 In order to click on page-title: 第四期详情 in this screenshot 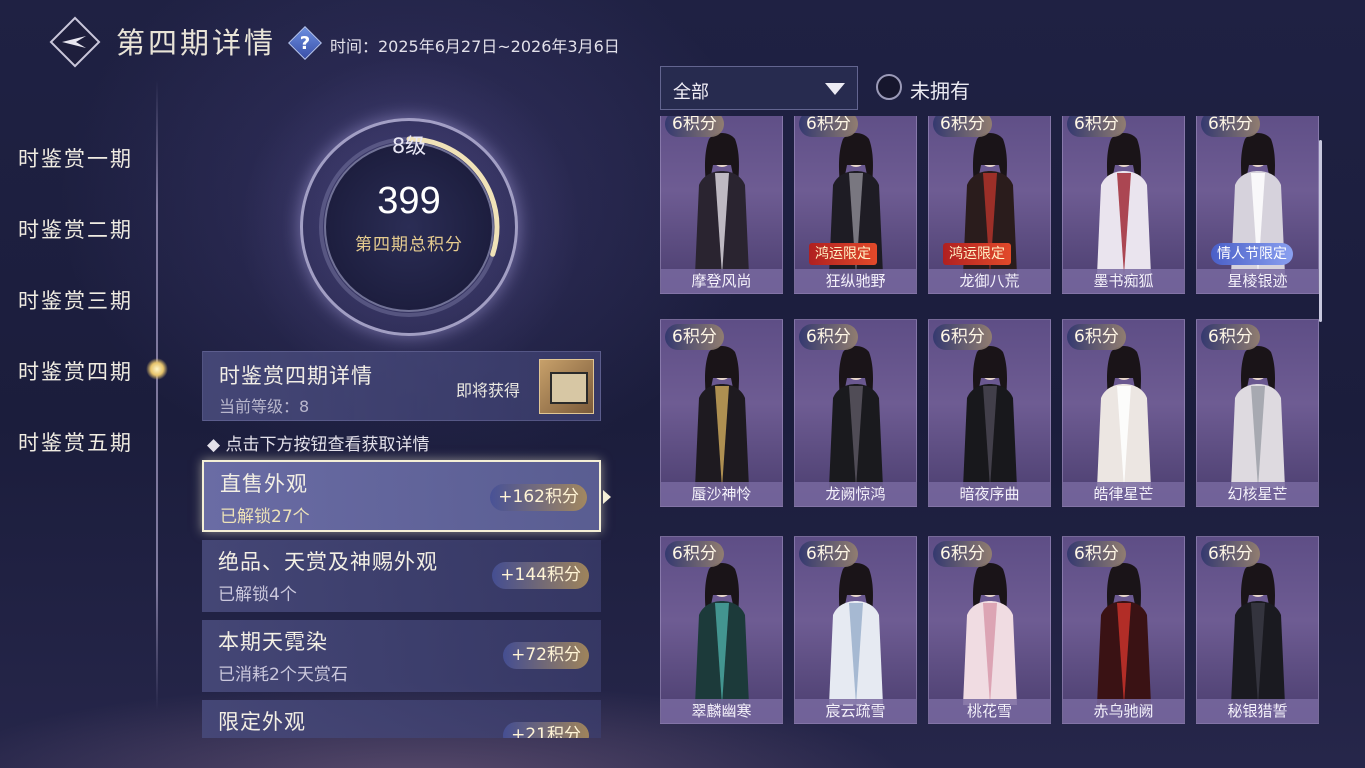, I will do `click(196, 43)`.